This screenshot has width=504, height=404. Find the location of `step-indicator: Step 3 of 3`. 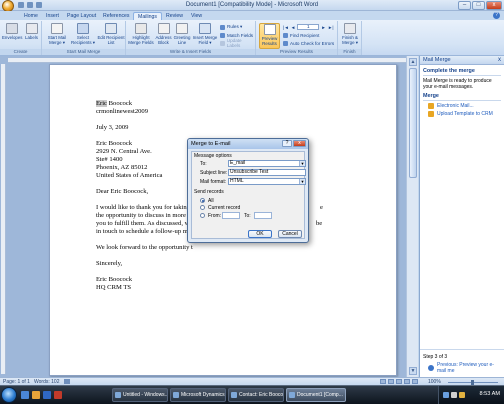

step-indicator: Step 3 of 3 is located at coordinates (435, 357).